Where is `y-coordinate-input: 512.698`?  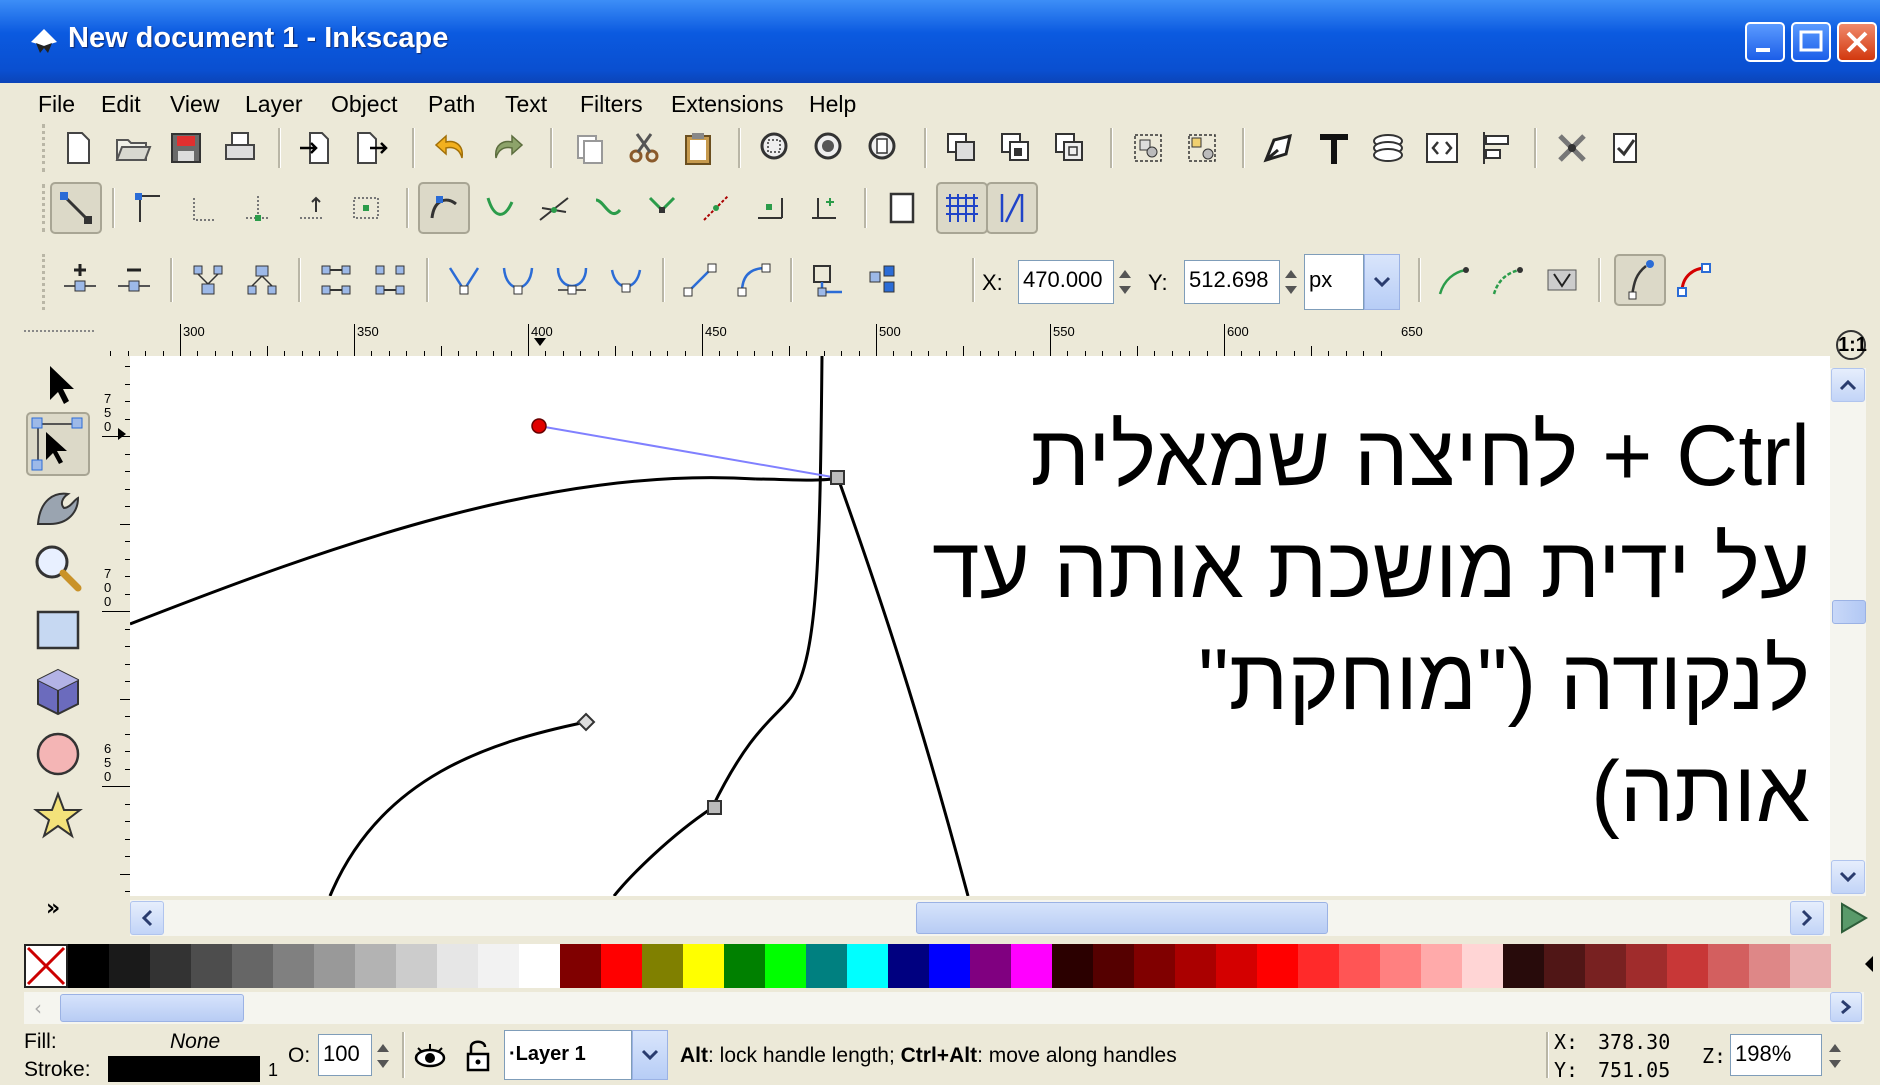
y-coordinate-input: 512.698 is located at coordinates (1232, 282).